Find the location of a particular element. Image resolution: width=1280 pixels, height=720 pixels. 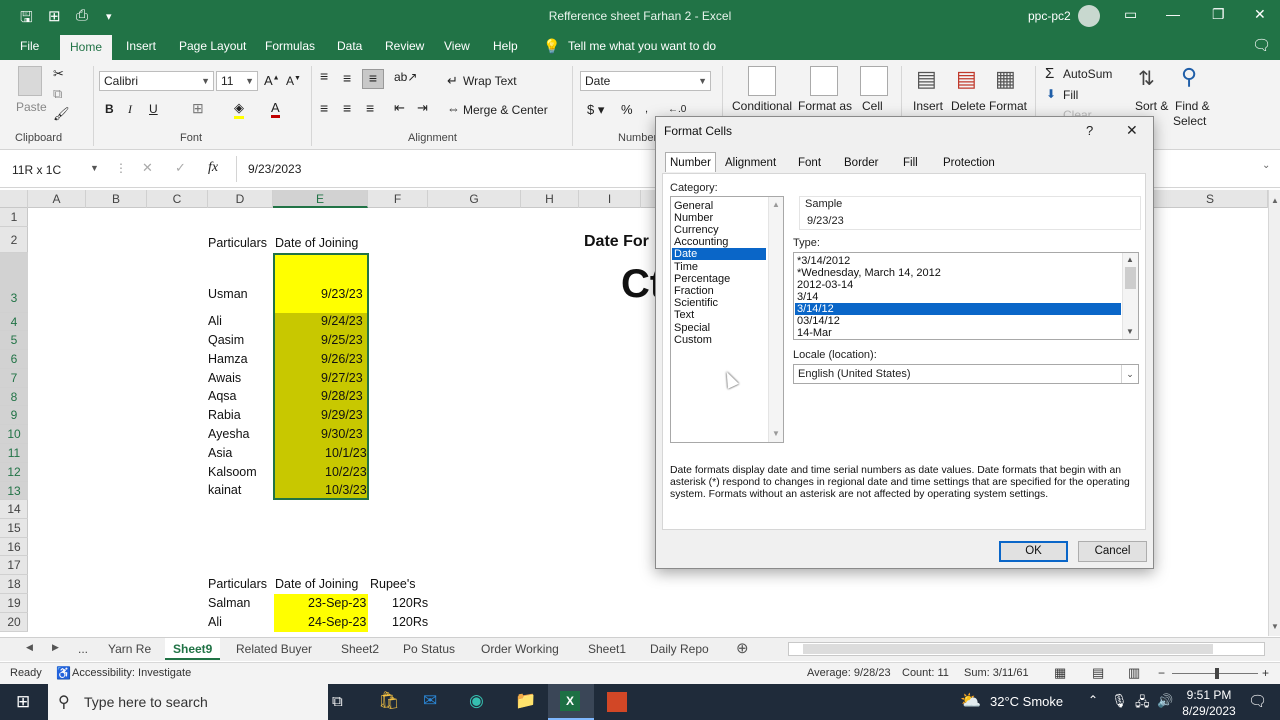

rupees-cell: 120Rs is located at coordinates (410, 622).